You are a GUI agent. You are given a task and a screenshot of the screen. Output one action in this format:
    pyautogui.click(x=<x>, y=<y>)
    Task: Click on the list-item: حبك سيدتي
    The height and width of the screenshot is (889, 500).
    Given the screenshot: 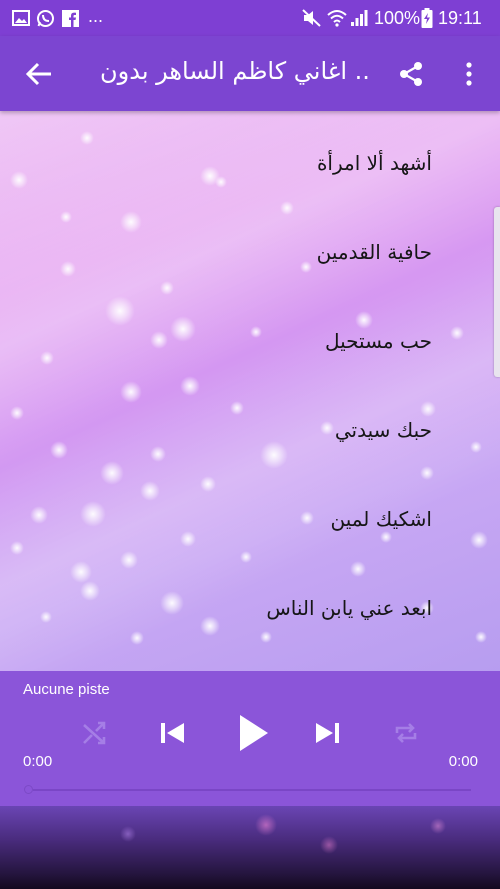 What is the action you would take?
    pyautogui.click(x=383, y=430)
    